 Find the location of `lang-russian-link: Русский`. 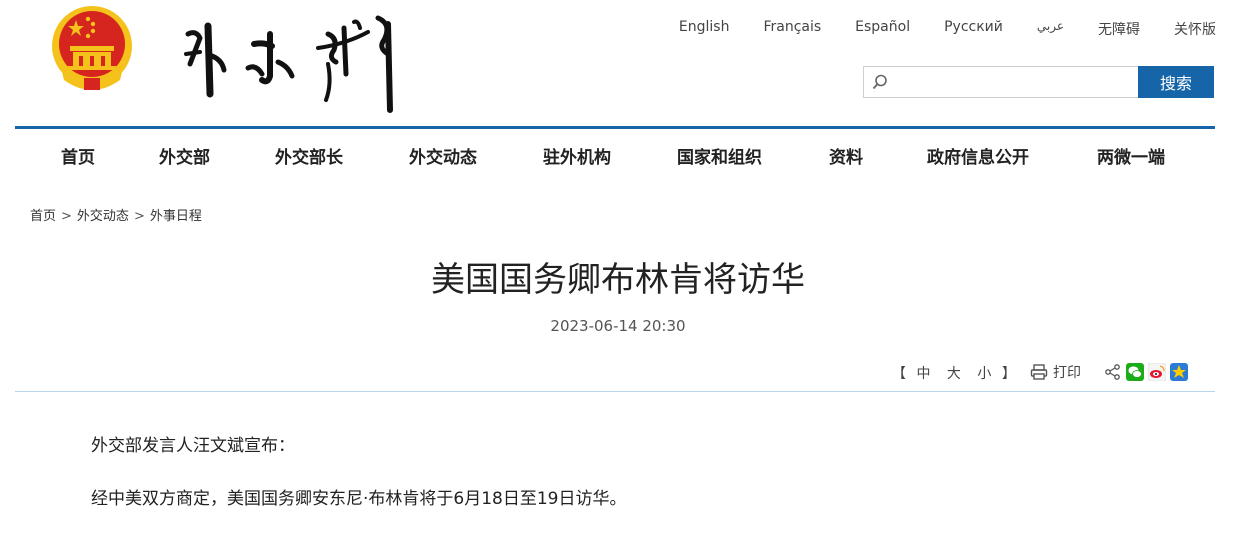

lang-russian-link: Русский is located at coordinates (973, 29).